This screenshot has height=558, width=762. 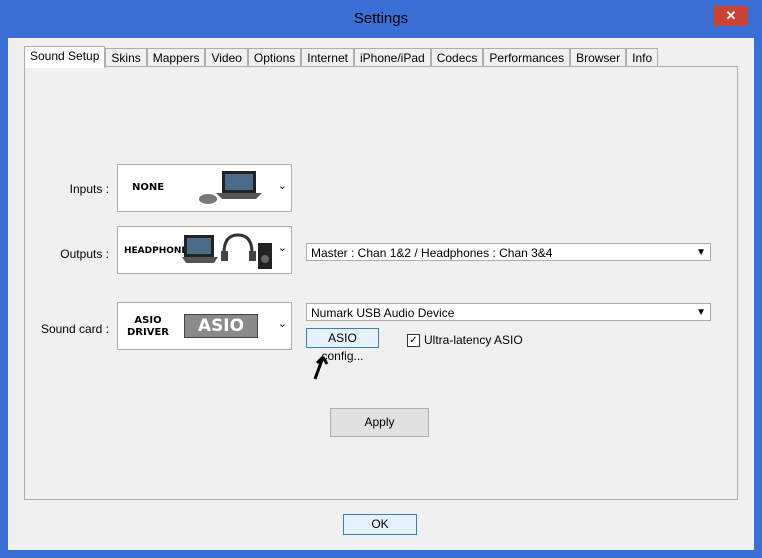 What do you see at coordinates (274, 57) in the screenshot?
I see `tab-options: Options` at bounding box center [274, 57].